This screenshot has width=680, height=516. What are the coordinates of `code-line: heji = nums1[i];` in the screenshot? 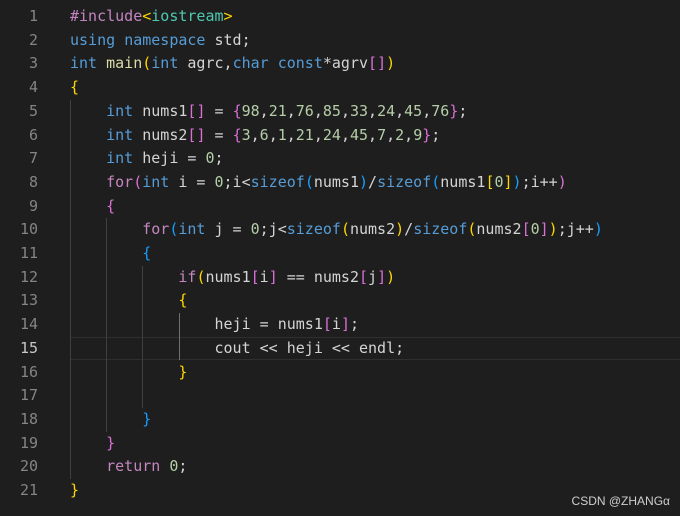 It's located at (214, 325).